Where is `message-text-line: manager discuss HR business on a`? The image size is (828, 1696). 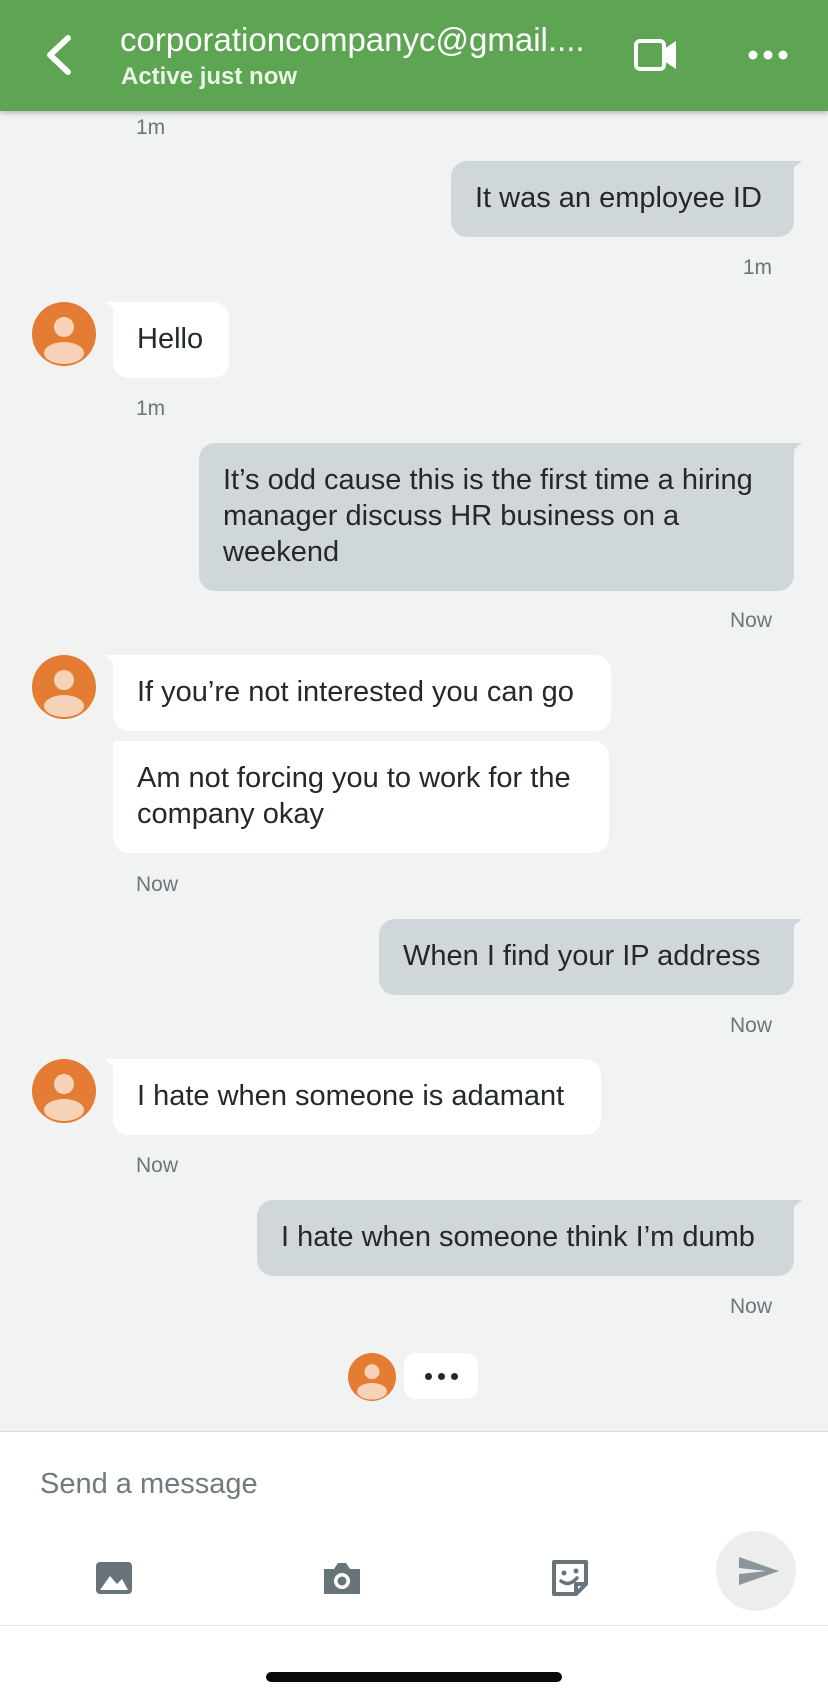
message-text-line: manager discuss HR business on a is located at coordinates (451, 516).